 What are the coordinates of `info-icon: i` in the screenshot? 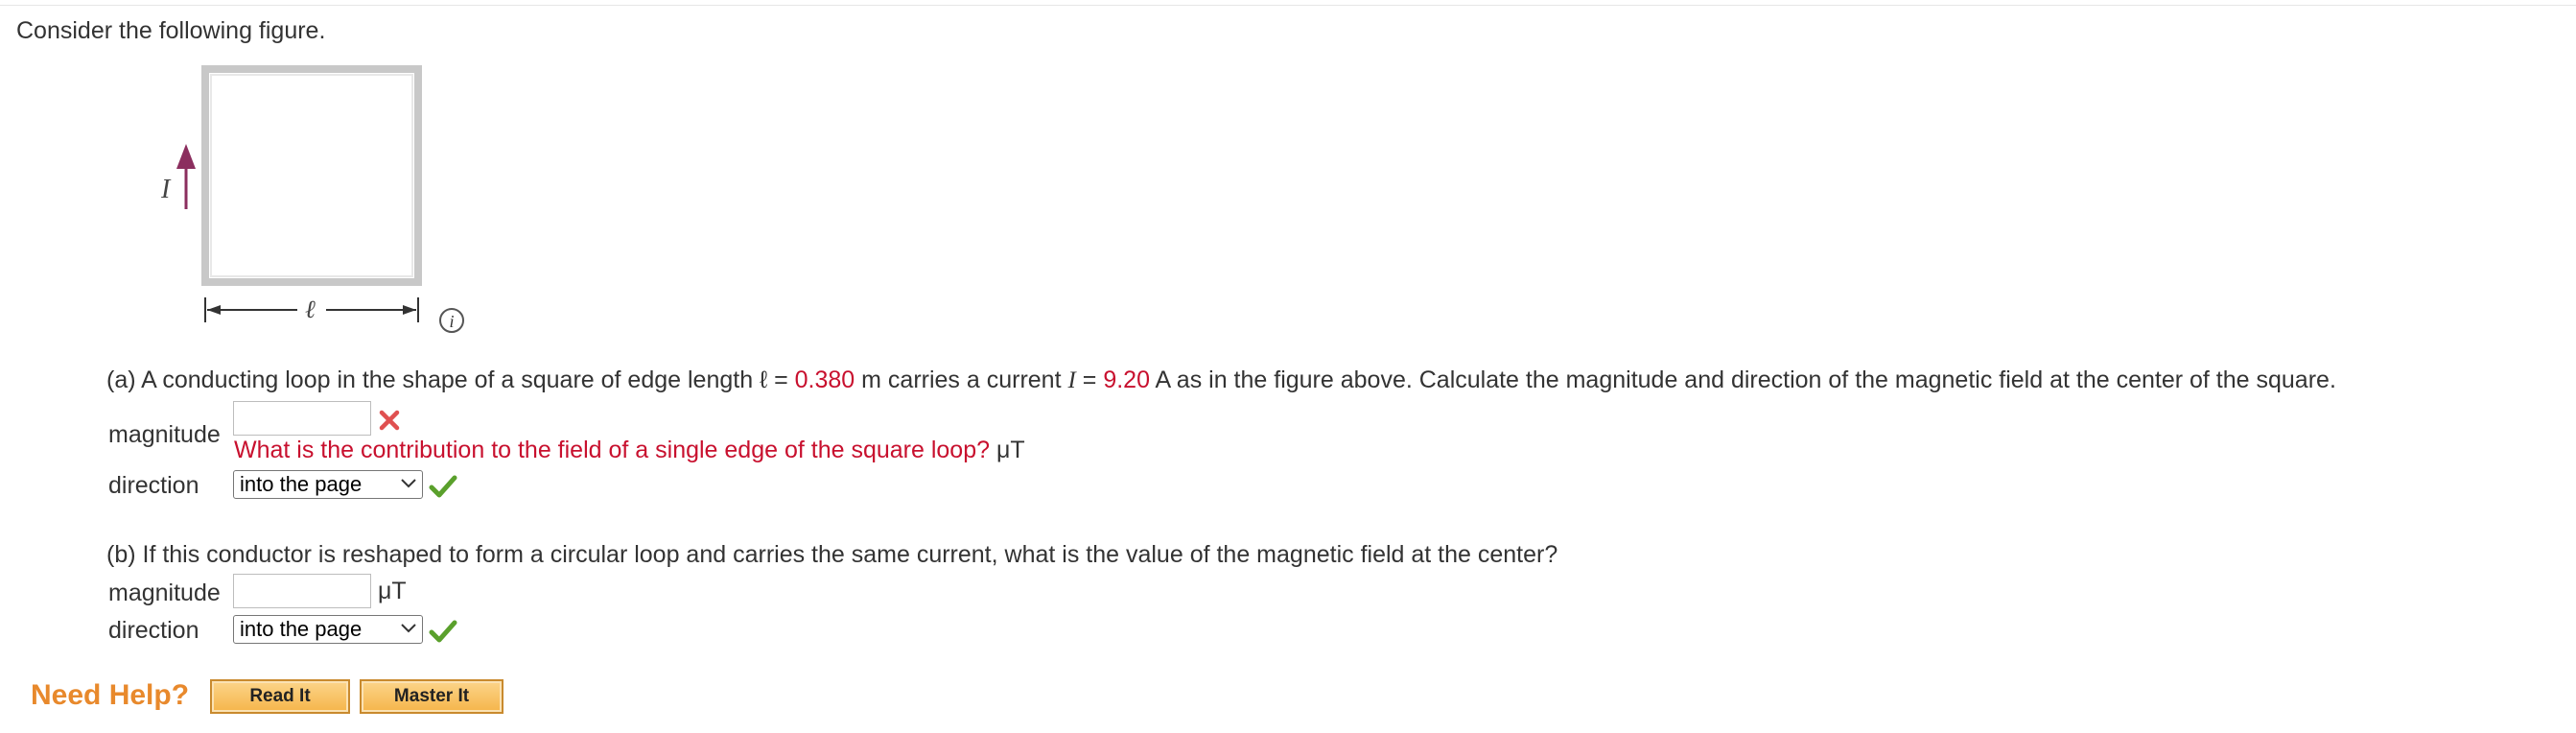 It's located at (451, 320).